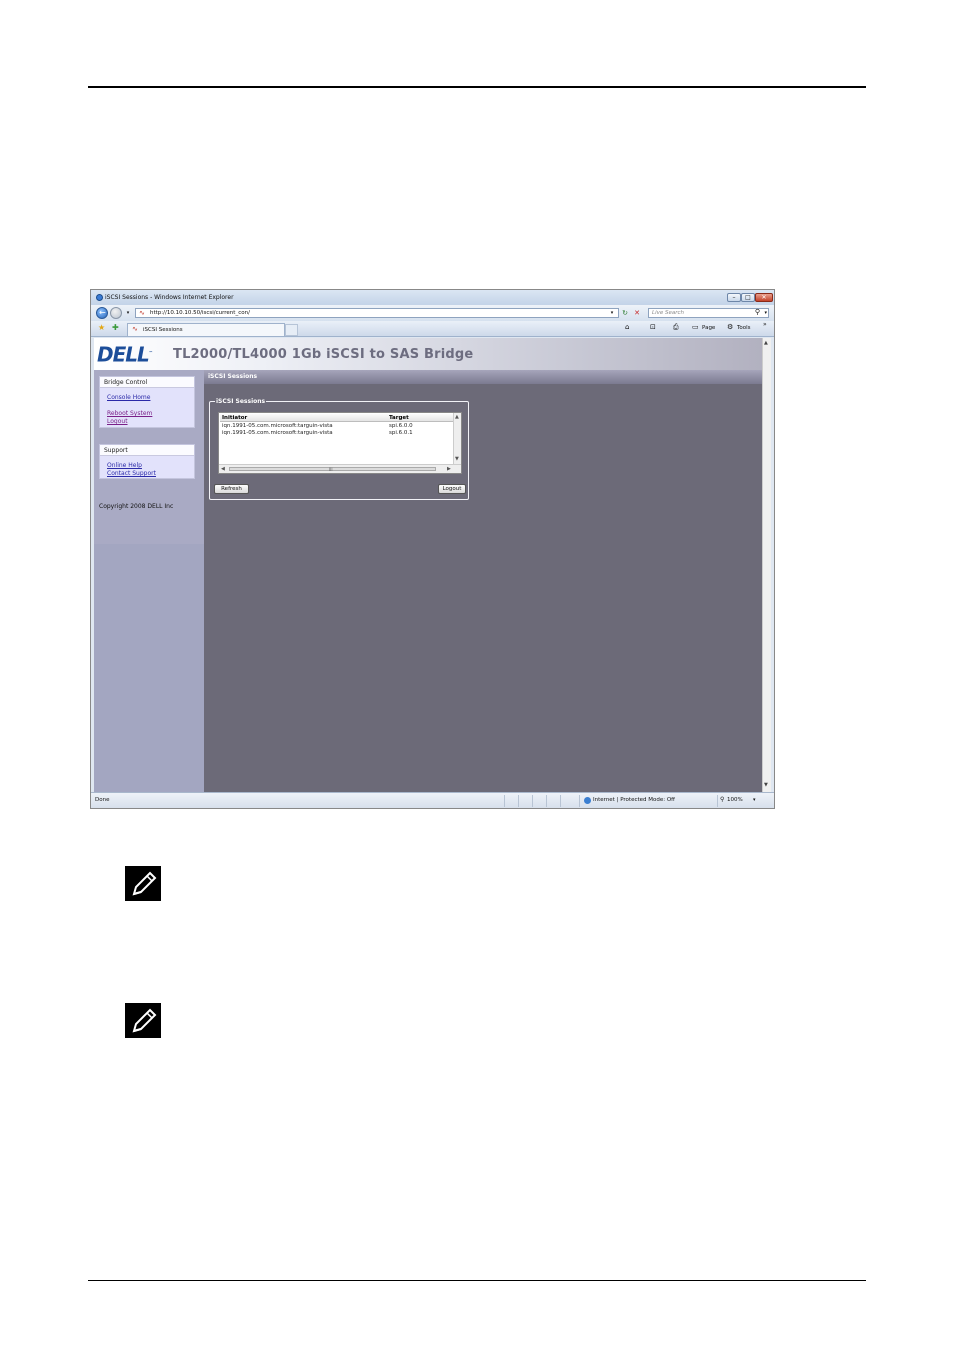 The width and height of the screenshot is (954, 1350). I want to click on status-text: Done, so click(102, 800).